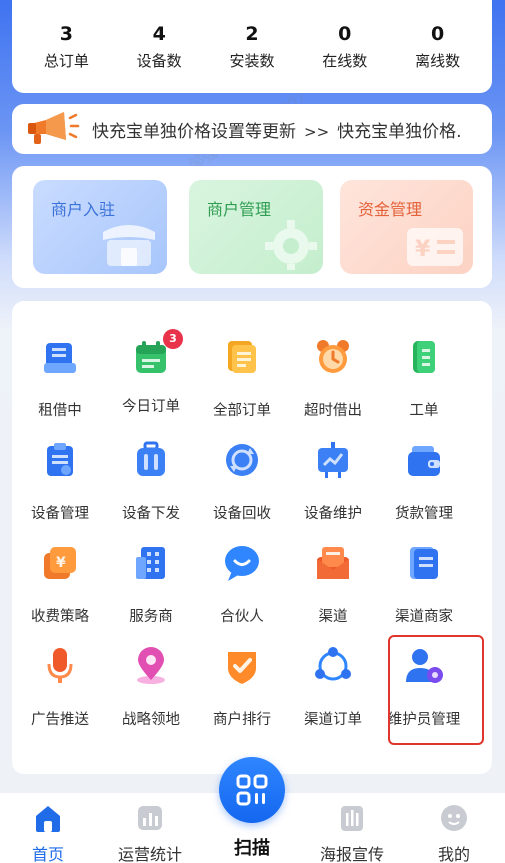 The height and width of the screenshot is (863, 505). Describe the element at coordinates (252, 848) in the screenshot. I see `scan-label: 扫描` at that location.